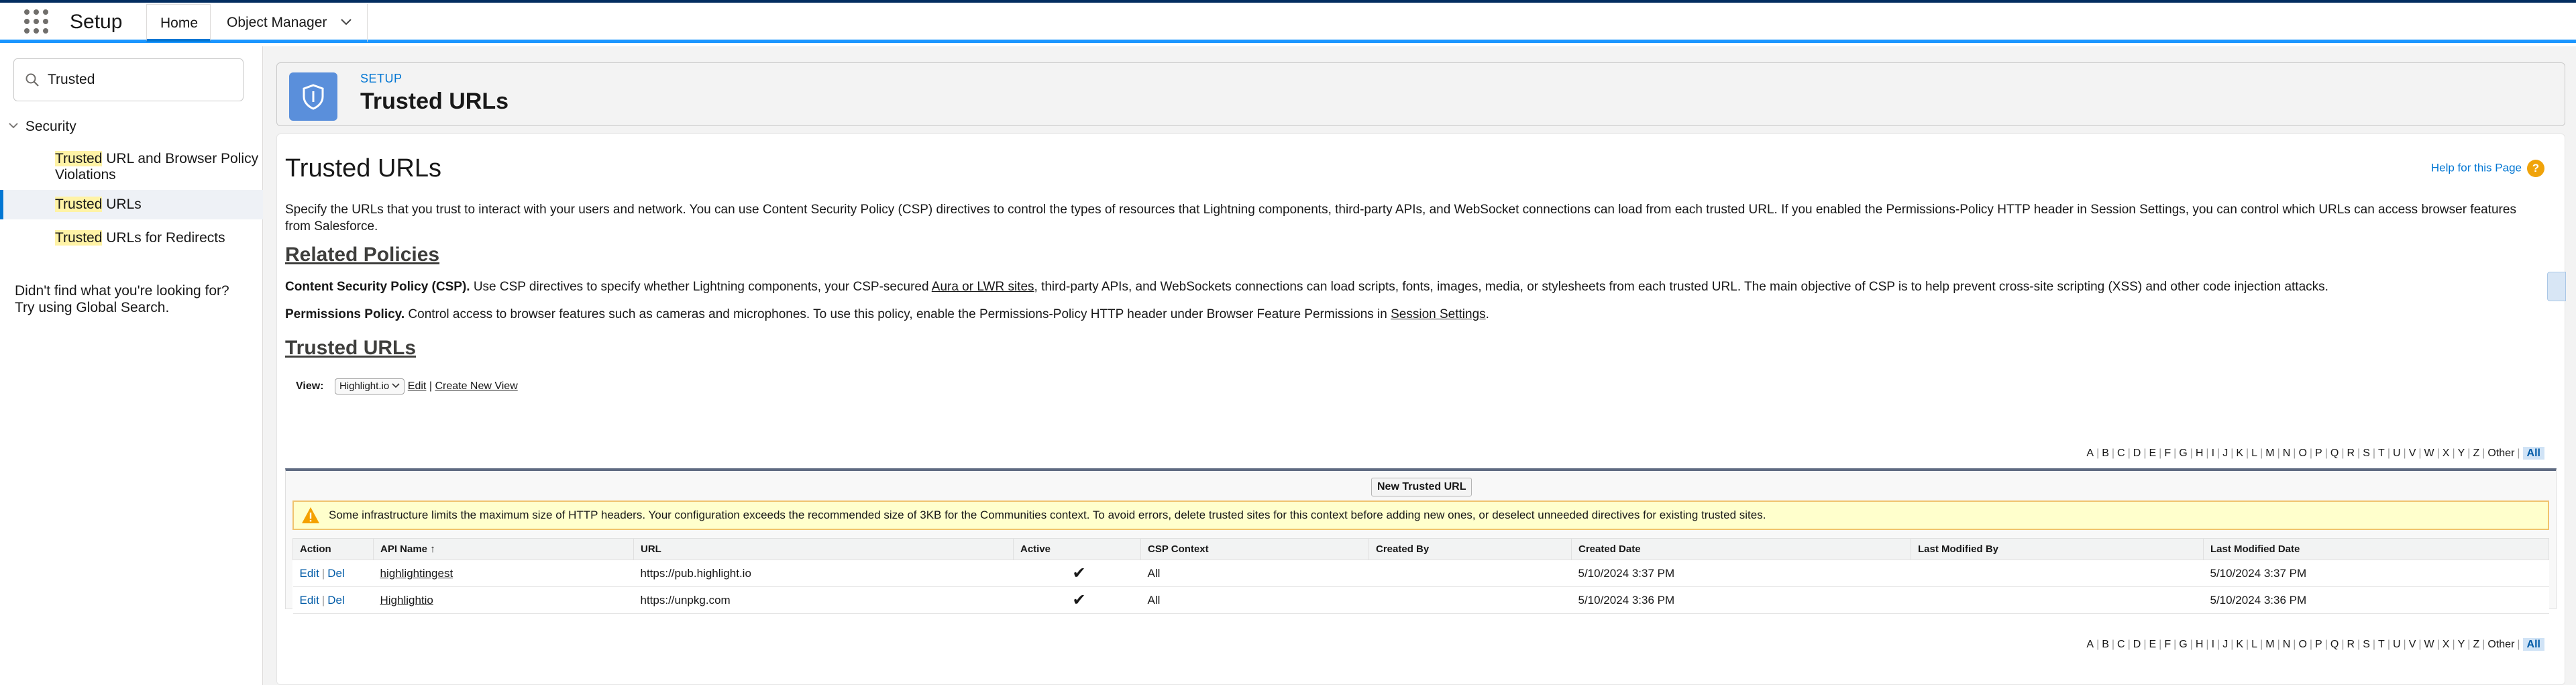 Image resolution: width=2576 pixels, height=685 pixels. What do you see at coordinates (1421, 487) in the screenshot?
I see `new-trusted-url-button: New Trusted URL` at bounding box center [1421, 487].